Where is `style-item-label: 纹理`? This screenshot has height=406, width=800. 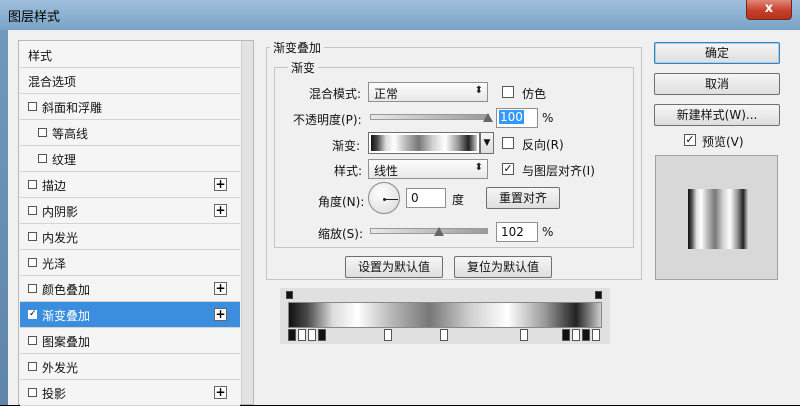 style-item-label: 纹理 is located at coordinates (64, 160).